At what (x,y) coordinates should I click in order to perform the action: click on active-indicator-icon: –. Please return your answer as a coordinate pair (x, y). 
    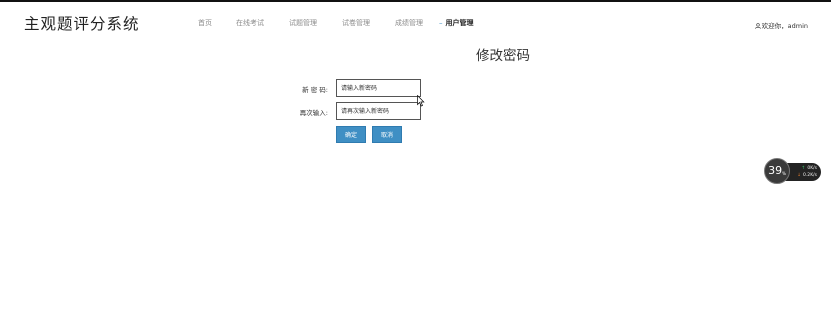
    Looking at the image, I should click on (441, 23).